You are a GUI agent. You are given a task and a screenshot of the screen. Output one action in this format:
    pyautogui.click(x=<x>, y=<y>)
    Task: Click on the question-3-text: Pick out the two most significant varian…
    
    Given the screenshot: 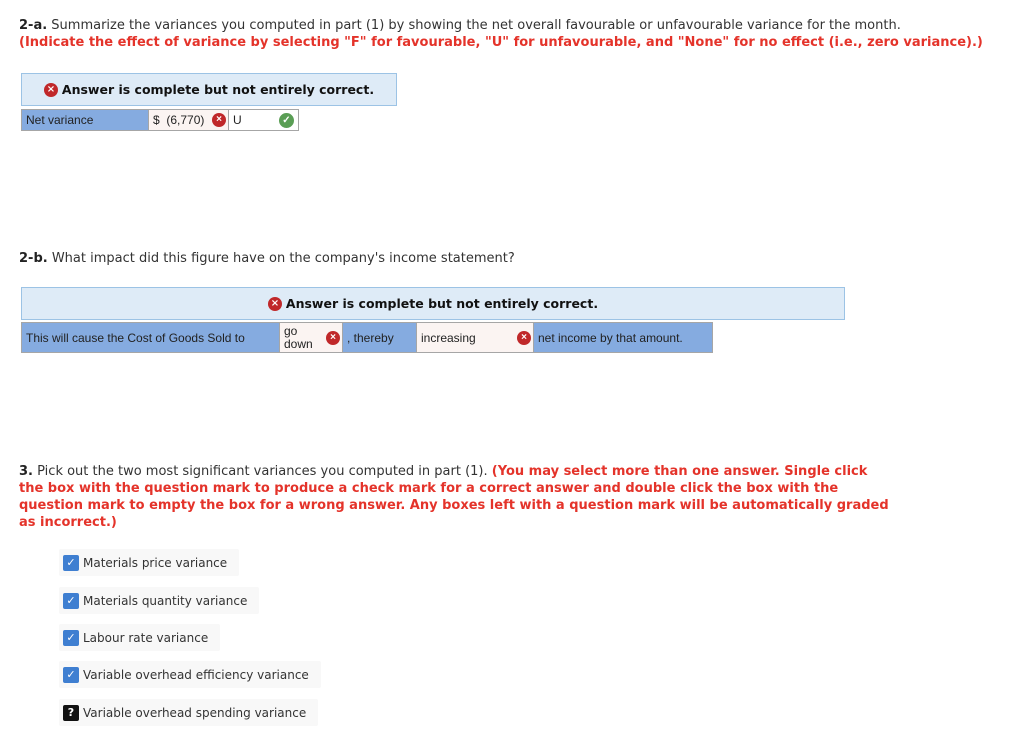 What is the action you would take?
    pyautogui.click(x=262, y=471)
    